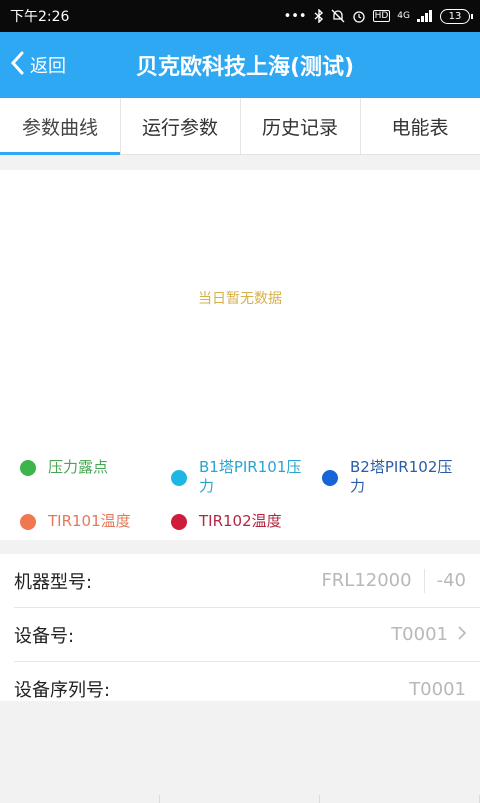 The image size is (480, 803). What do you see at coordinates (62, 690) in the screenshot?
I see `serial-number-label: 设备序列号:` at bounding box center [62, 690].